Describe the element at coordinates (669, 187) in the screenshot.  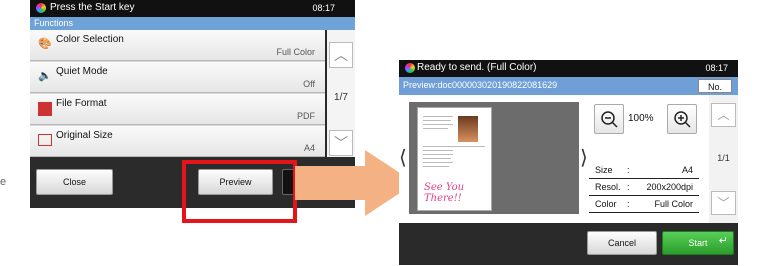
I see `info-value: 200x200dpi` at that location.